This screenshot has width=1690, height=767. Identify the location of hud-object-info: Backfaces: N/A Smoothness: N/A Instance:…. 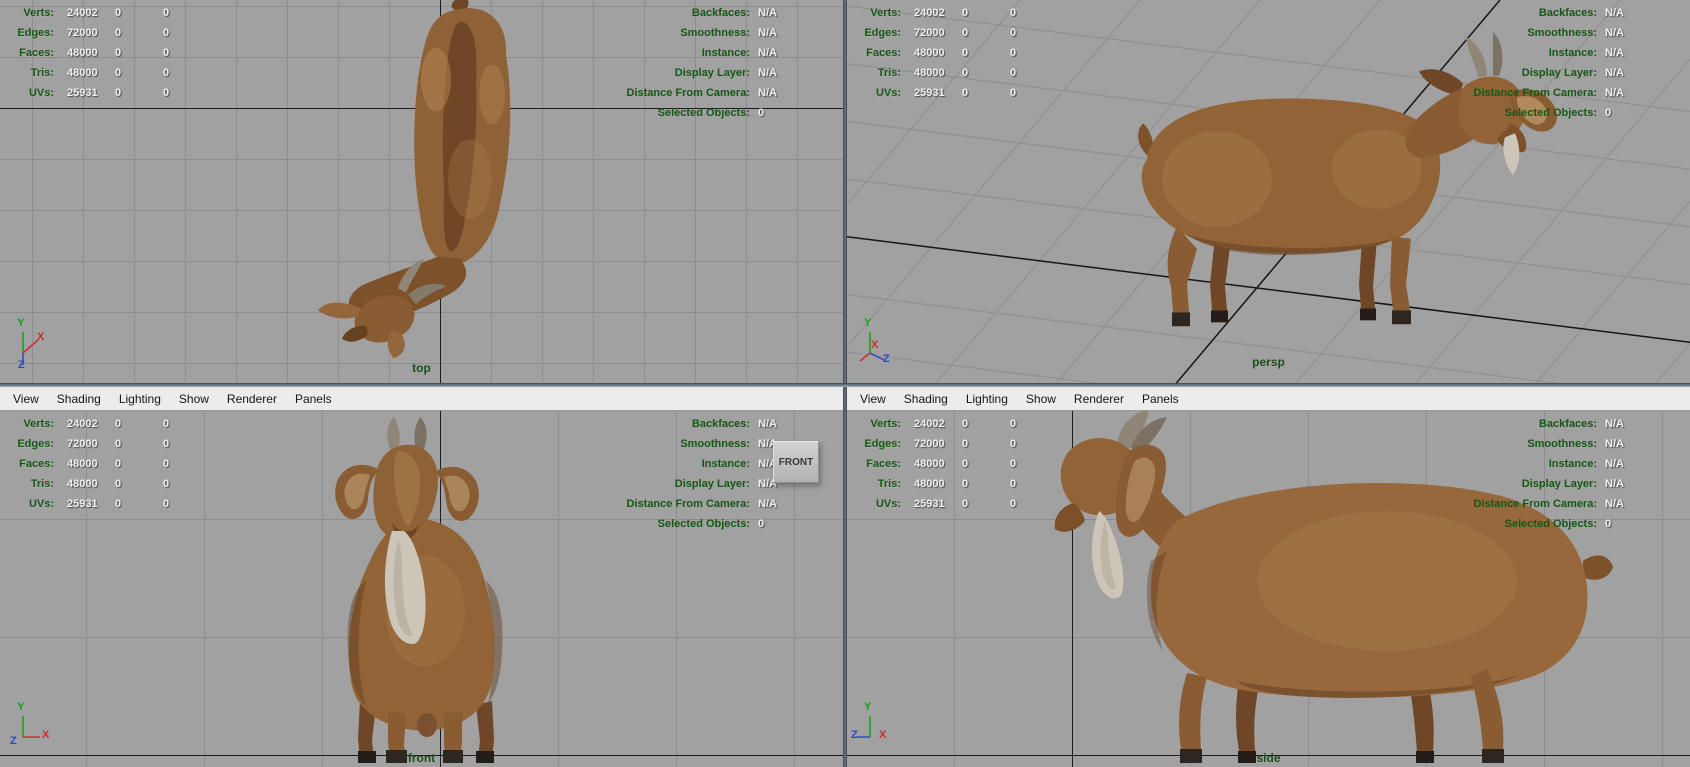
(1563, 474).